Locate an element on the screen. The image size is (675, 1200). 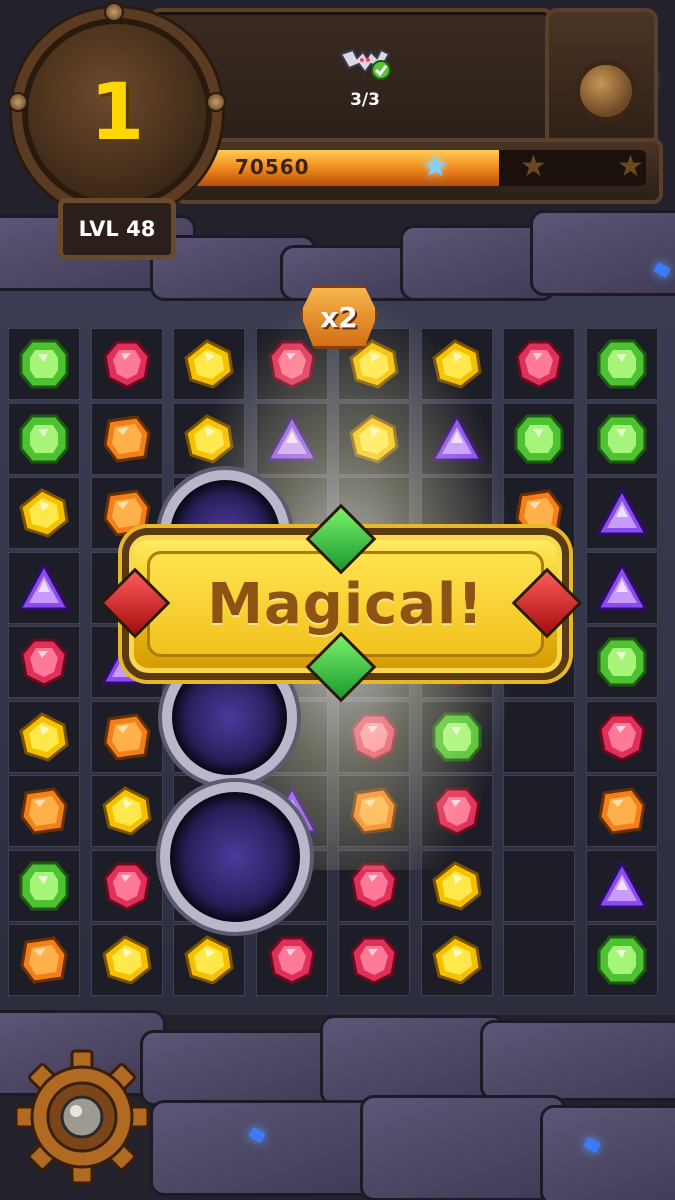
level-badge: LVL 48 is located at coordinates (117, 229).